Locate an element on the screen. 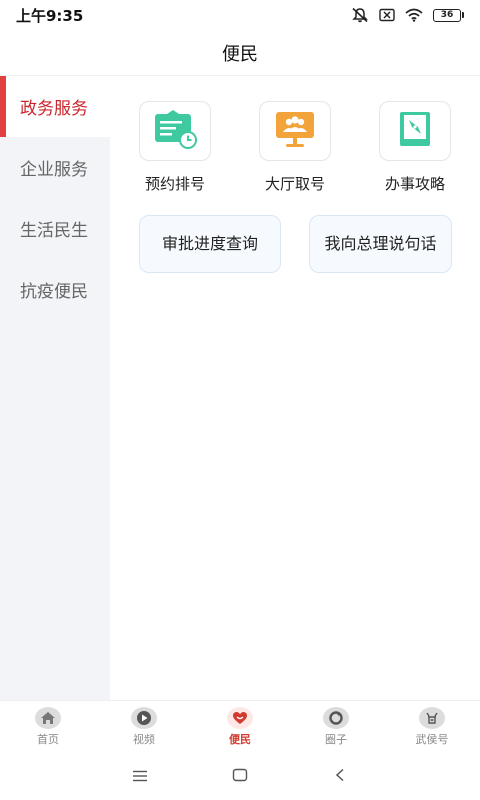 The width and height of the screenshot is (480, 800). sidebar-item-label: 抗疫便民 is located at coordinates (54, 292).